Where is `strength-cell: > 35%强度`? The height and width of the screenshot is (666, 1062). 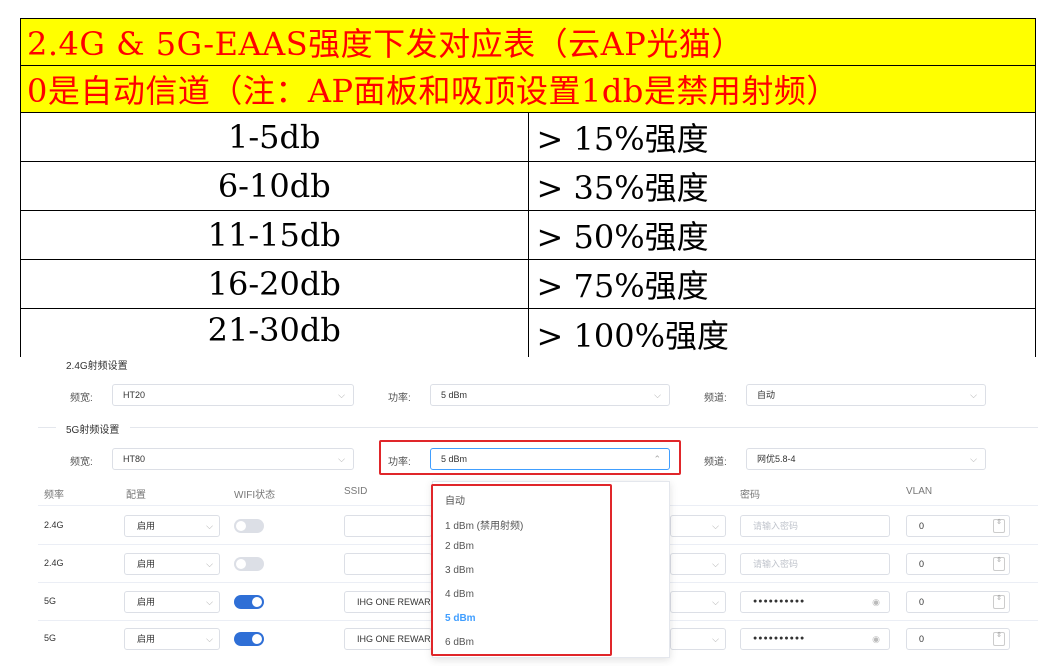 strength-cell: > 35%强度 is located at coordinates (781, 186).